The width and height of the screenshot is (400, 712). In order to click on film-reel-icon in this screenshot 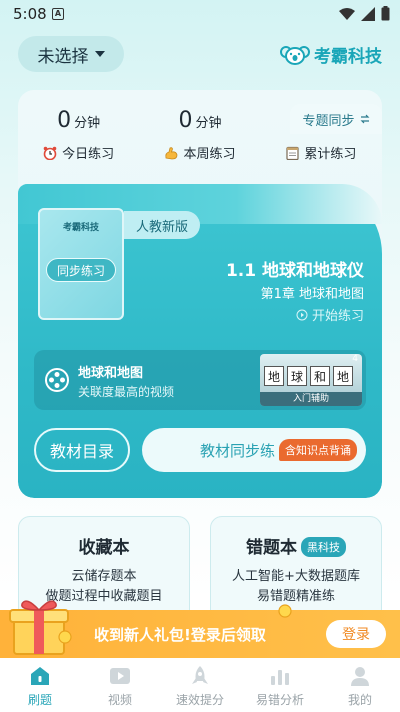, I will do `click(57, 380)`.